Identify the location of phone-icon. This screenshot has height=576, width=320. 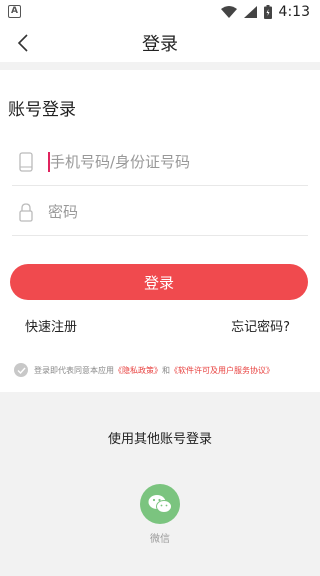
(26, 162).